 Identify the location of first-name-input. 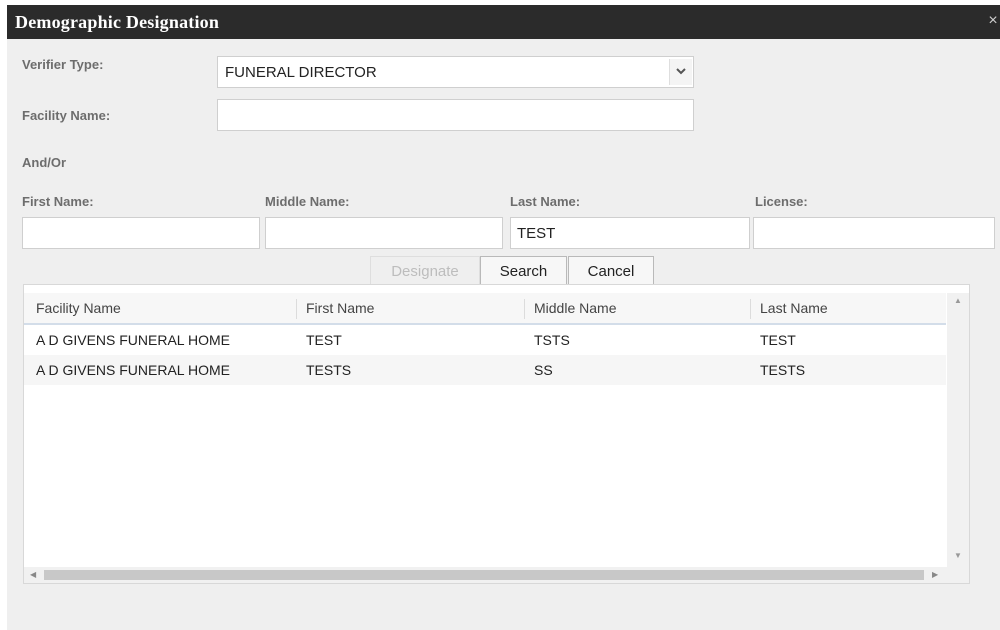
(141, 233).